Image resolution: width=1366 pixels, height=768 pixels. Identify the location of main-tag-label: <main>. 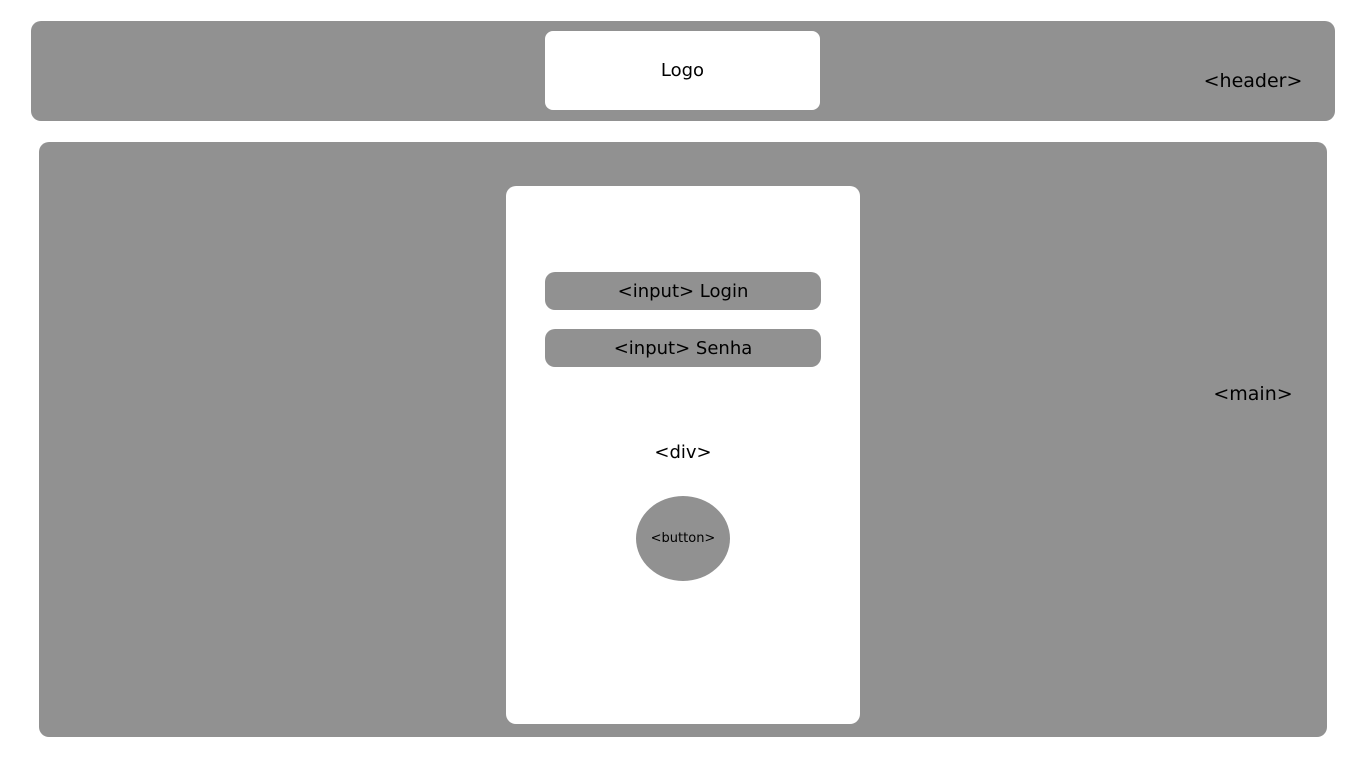
(1253, 394).